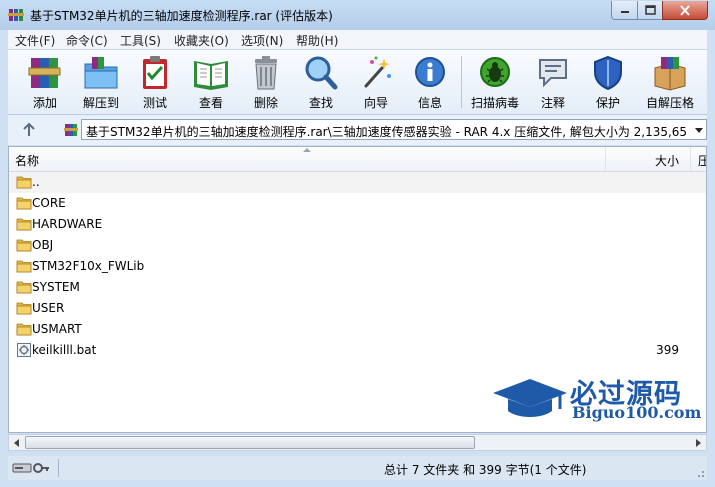 This screenshot has height=487, width=715. What do you see at coordinates (317, 40) in the screenshot?
I see `menu-help: 帮助(H)` at bounding box center [317, 40].